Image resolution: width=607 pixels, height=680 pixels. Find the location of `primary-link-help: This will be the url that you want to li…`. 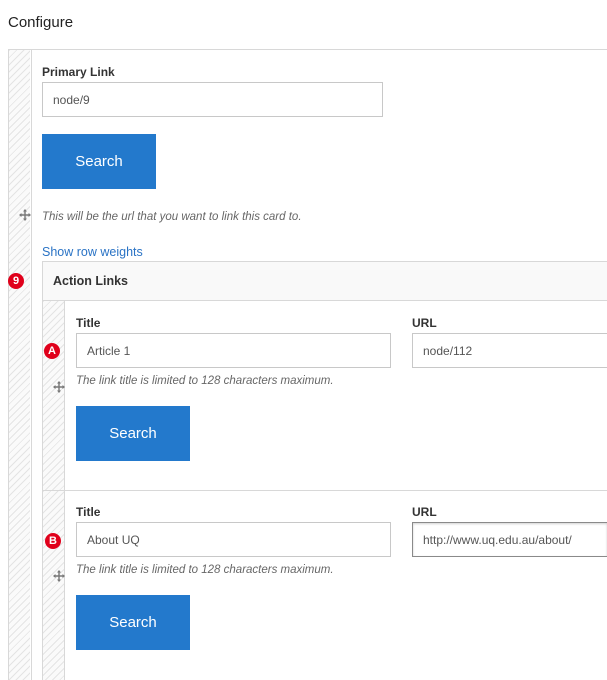

primary-link-help: This will be the url that you want to li… is located at coordinates (172, 217).